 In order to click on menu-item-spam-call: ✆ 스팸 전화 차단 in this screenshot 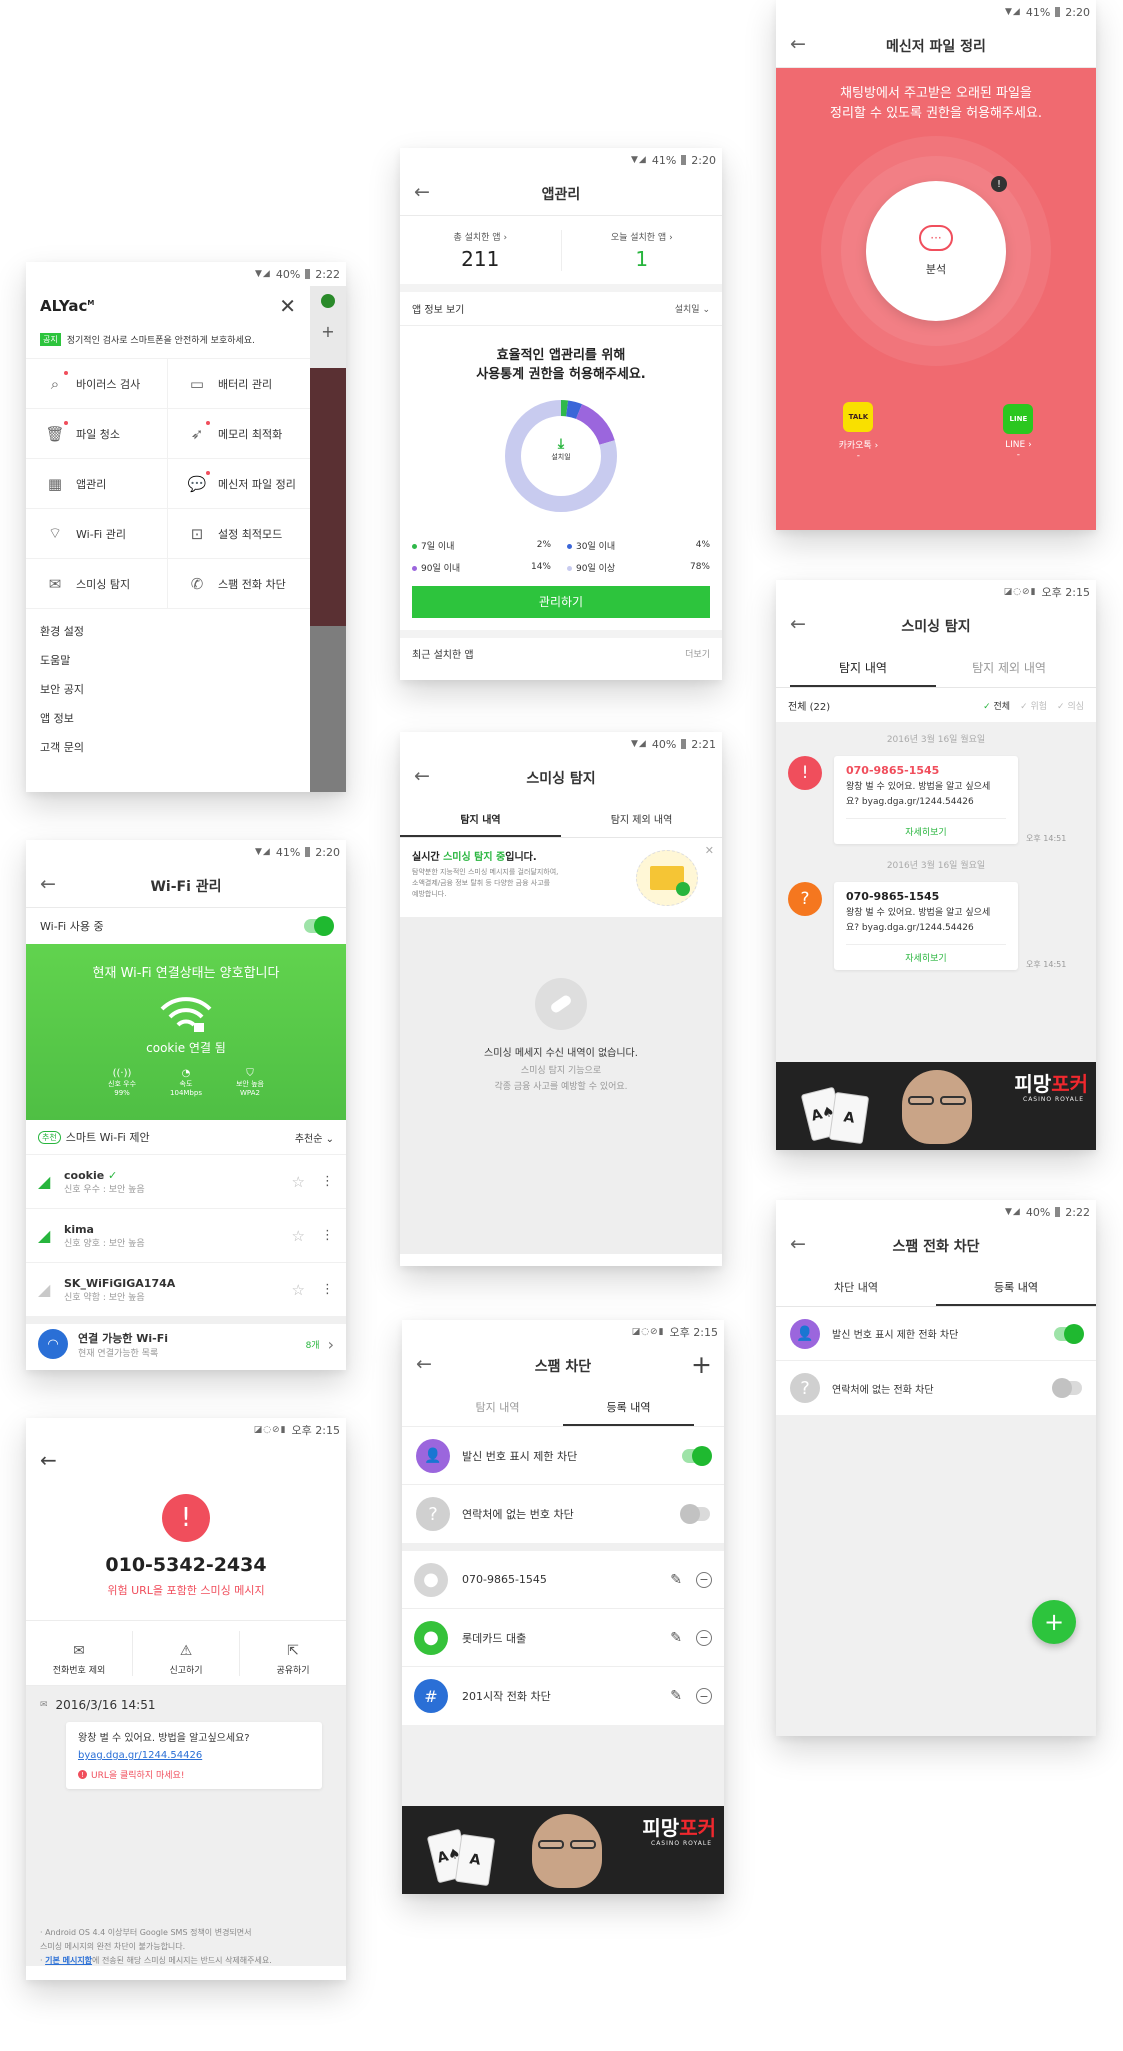, I will do `click(239, 584)`.